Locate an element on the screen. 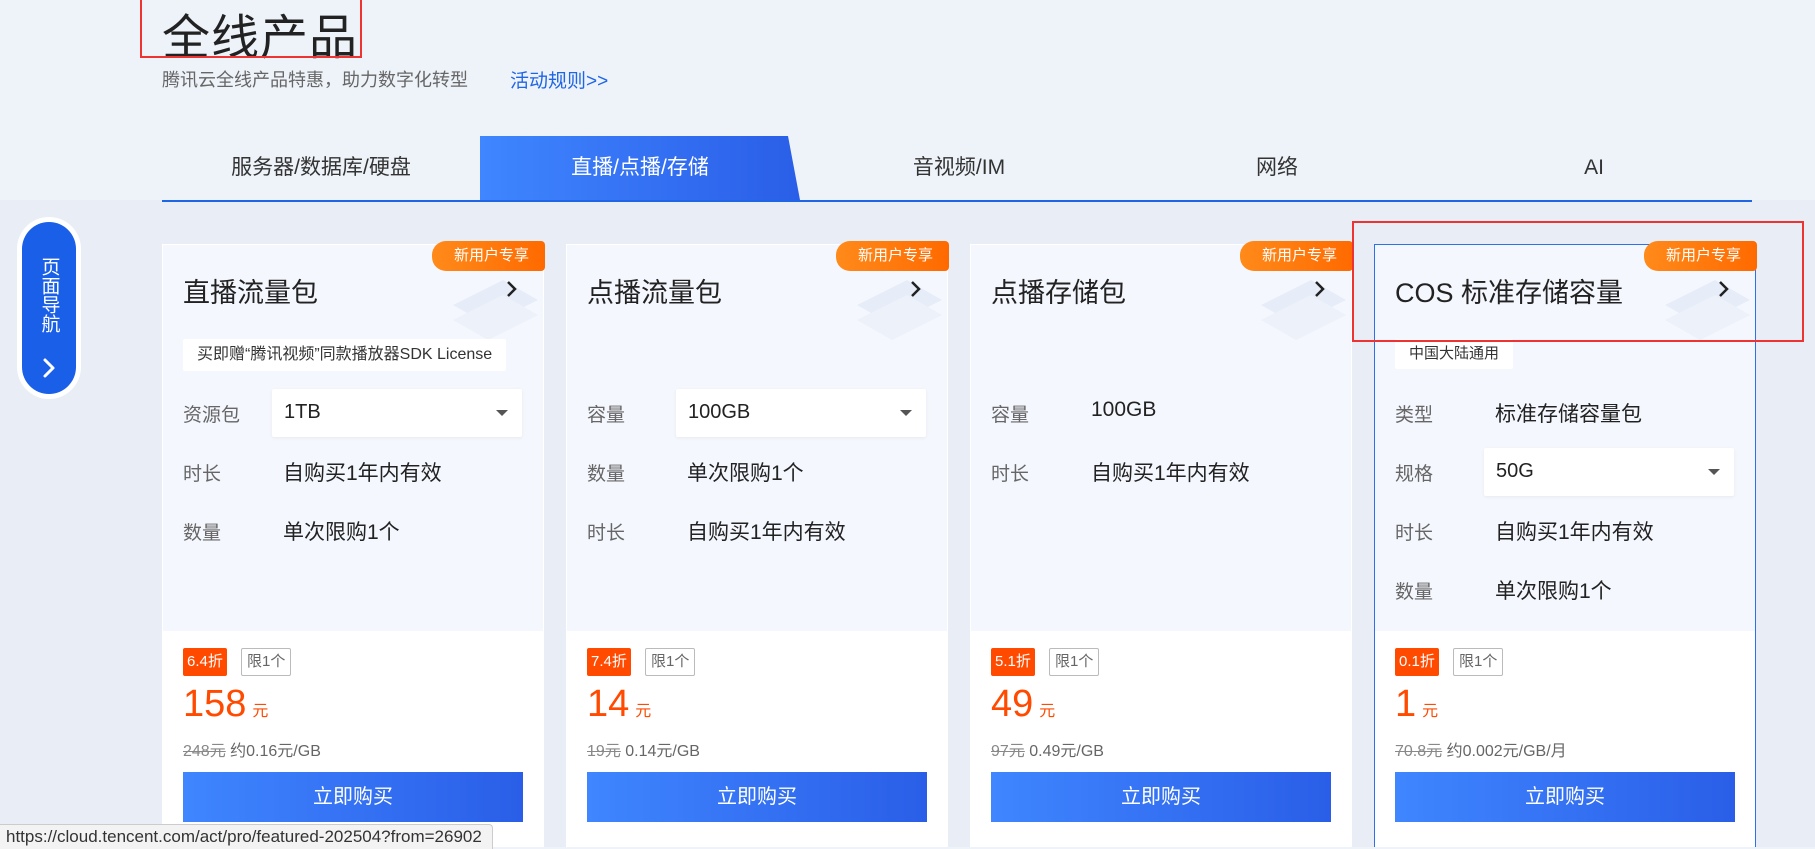  price: 14 元 is located at coordinates (619, 704).